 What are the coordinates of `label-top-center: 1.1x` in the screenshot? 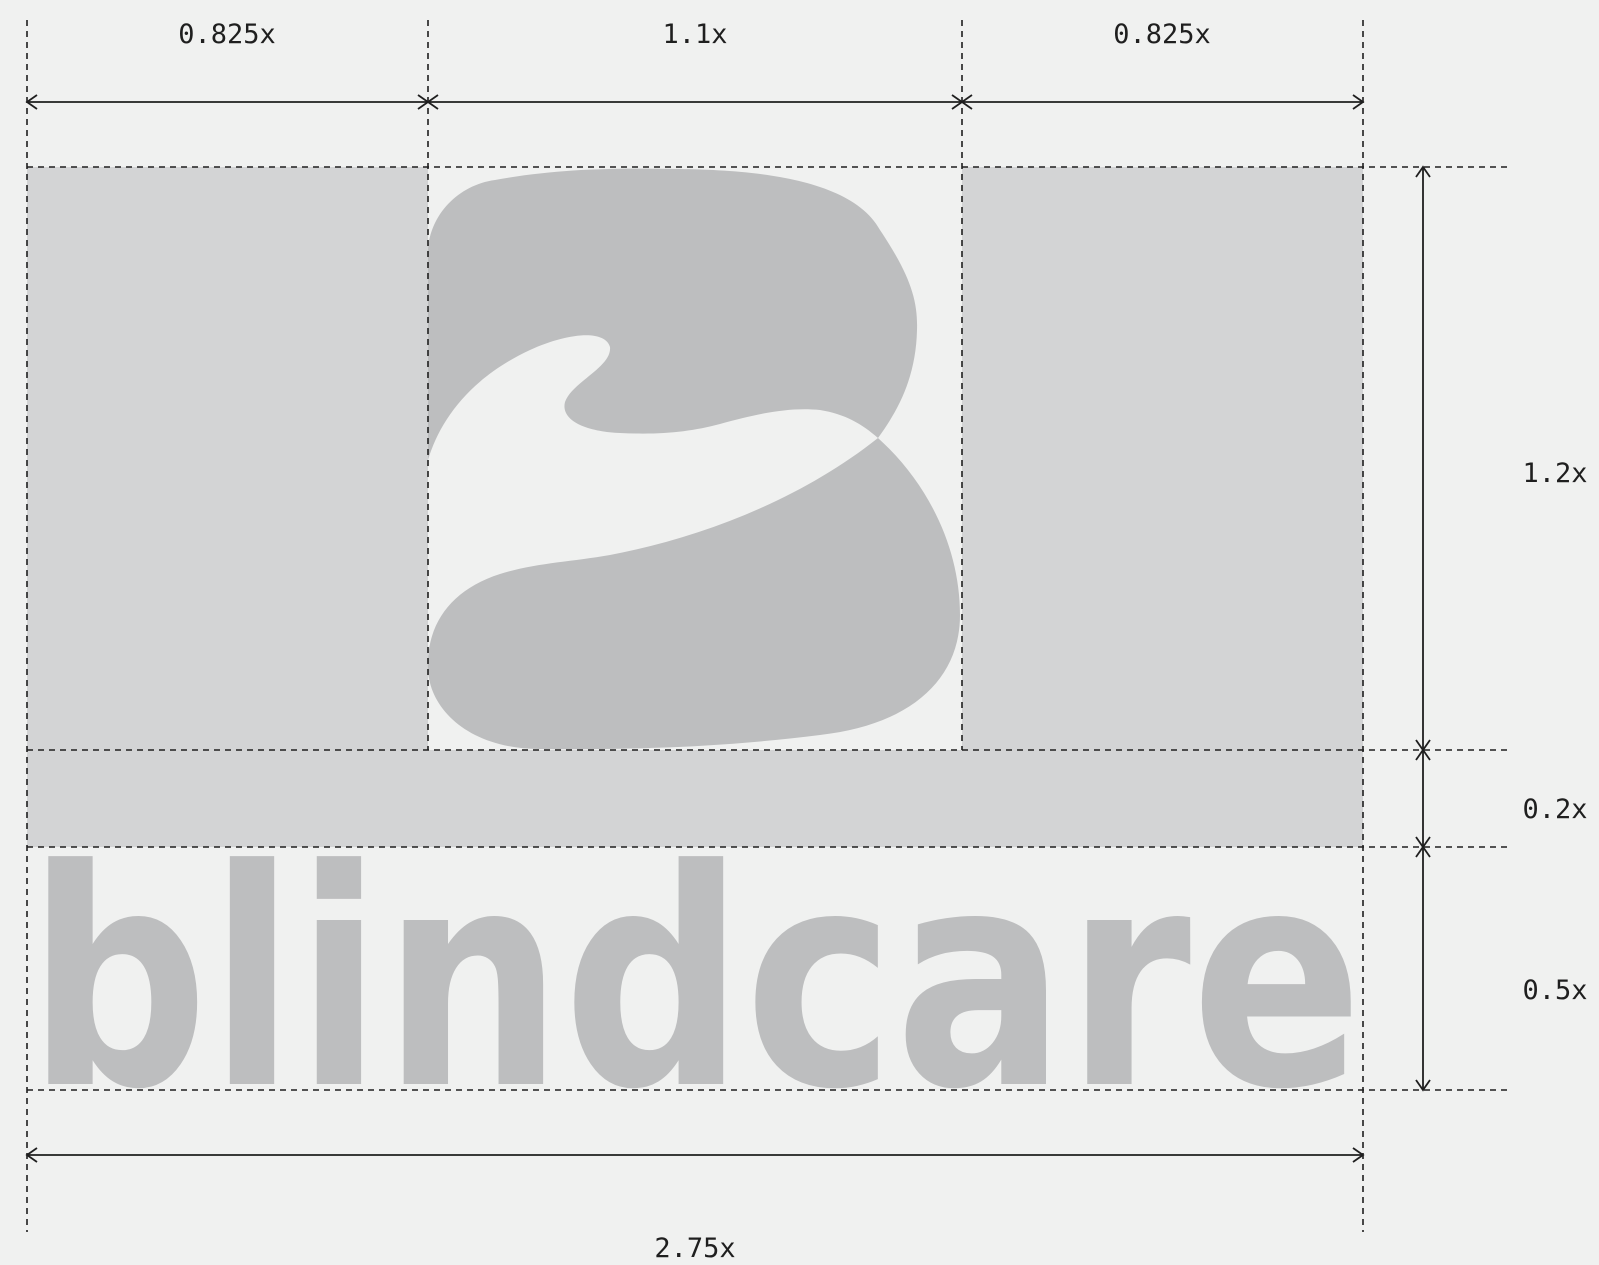 It's located at (694, 34).